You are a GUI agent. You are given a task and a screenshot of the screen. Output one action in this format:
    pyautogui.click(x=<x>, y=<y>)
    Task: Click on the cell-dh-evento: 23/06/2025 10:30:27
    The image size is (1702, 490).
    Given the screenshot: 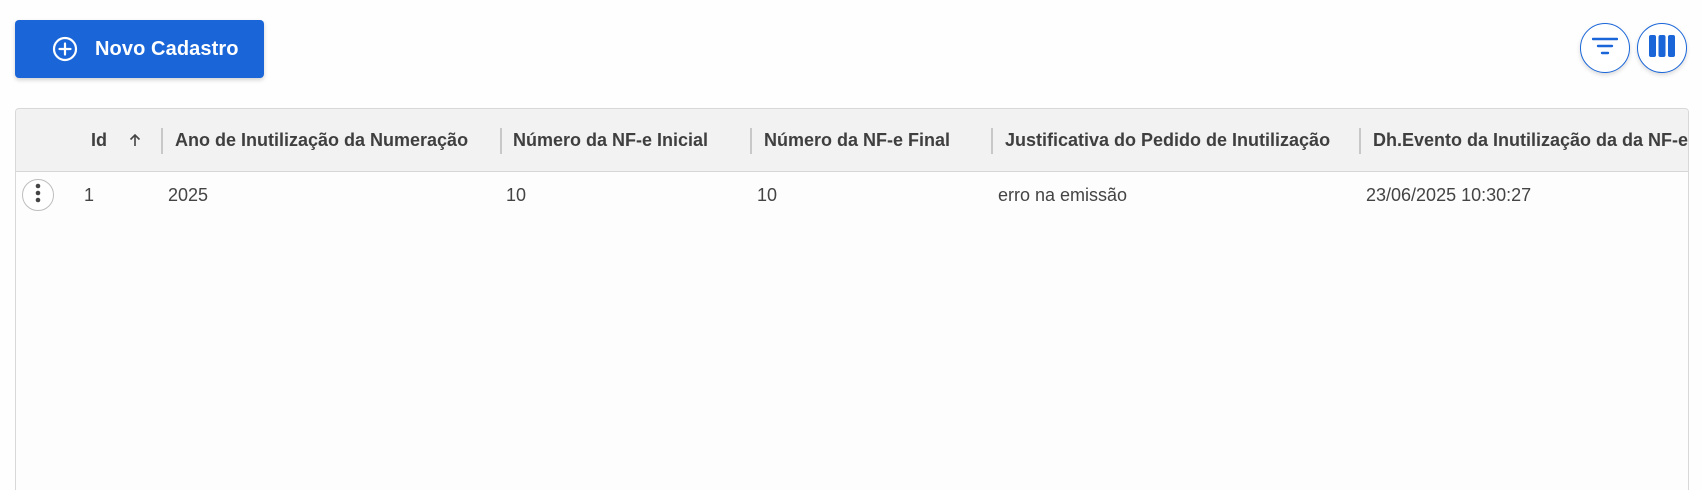 What is the action you would take?
    pyautogui.click(x=1449, y=194)
    